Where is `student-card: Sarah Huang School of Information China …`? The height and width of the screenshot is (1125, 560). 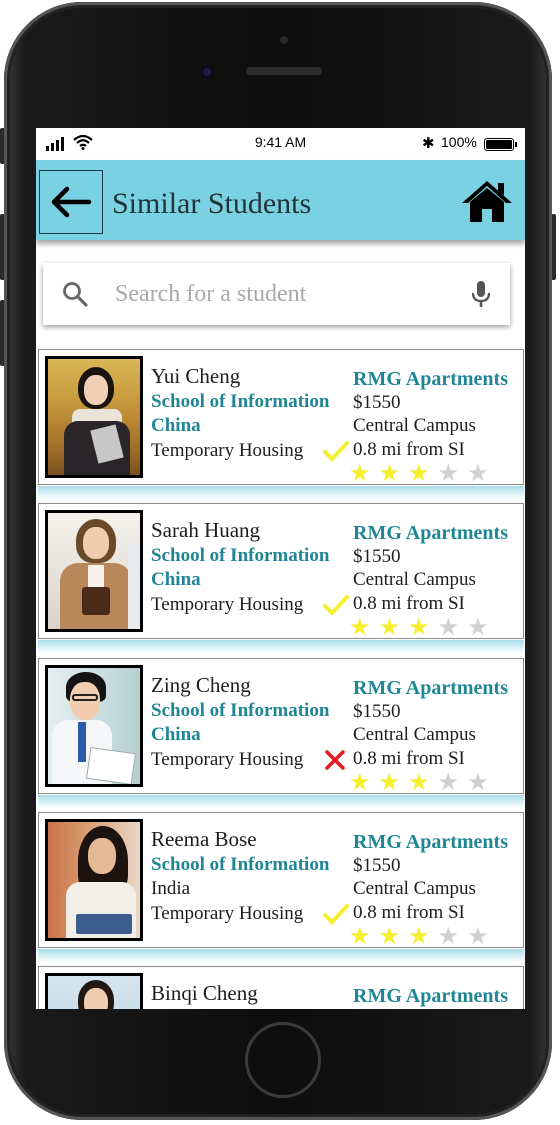
student-card: Sarah Huang School of Information China … is located at coordinates (281, 571).